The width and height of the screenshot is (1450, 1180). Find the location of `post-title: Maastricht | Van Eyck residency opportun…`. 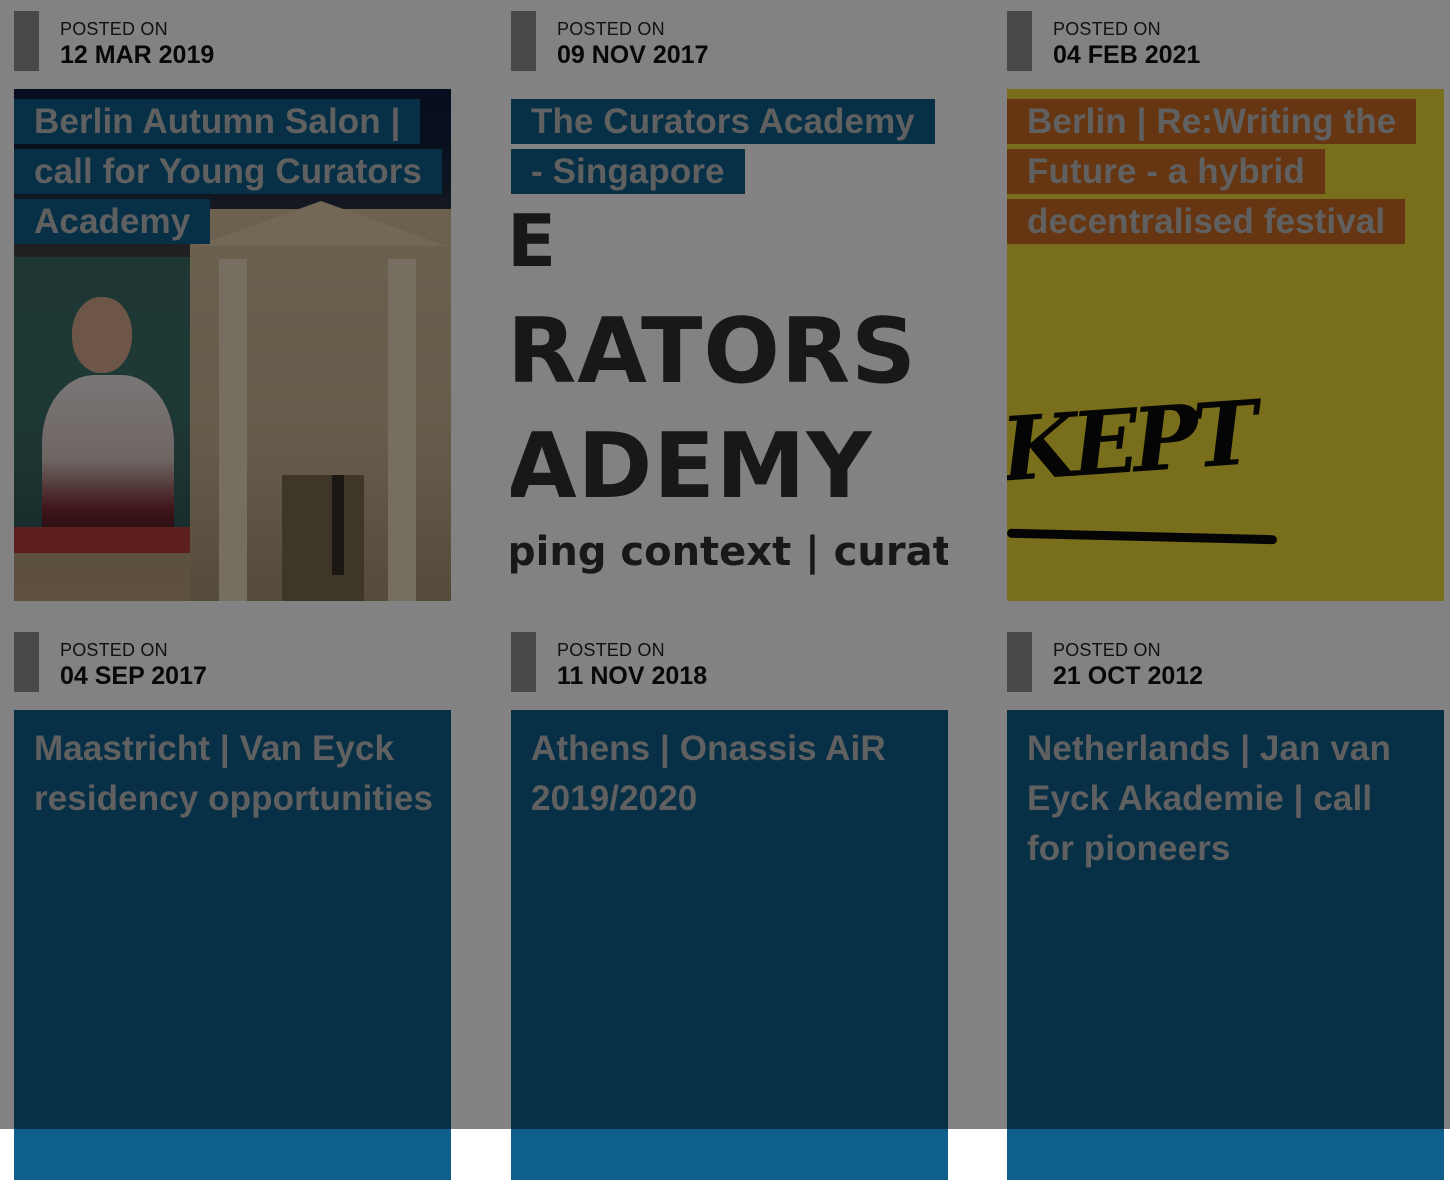

post-title: Maastricht | Van Eyck residency opportun… is located at coordinates (234, 774).